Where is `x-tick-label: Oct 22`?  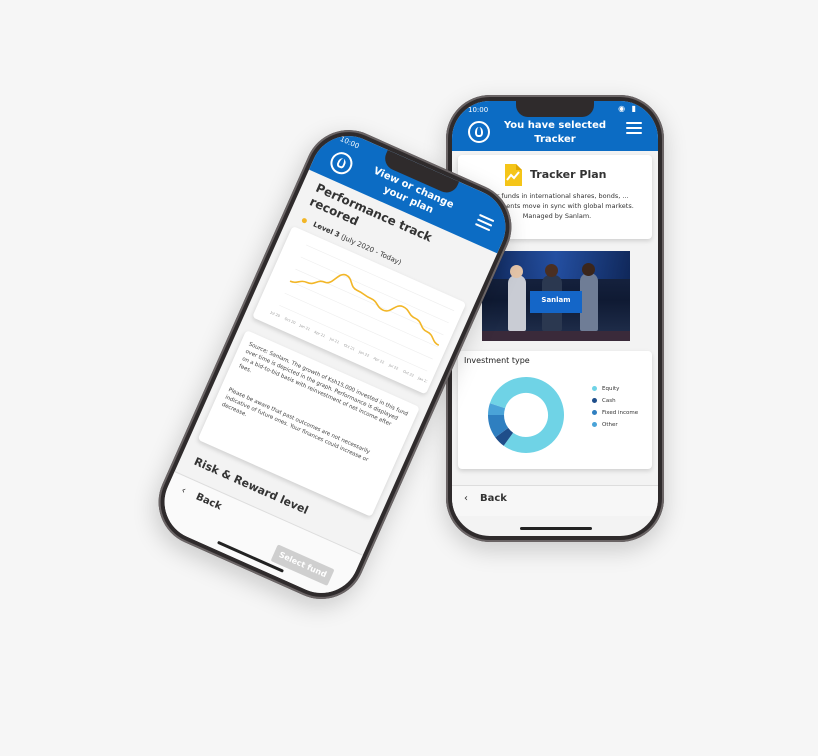
x-tick-label: Oct 22 is located at coordinates (408, 373).